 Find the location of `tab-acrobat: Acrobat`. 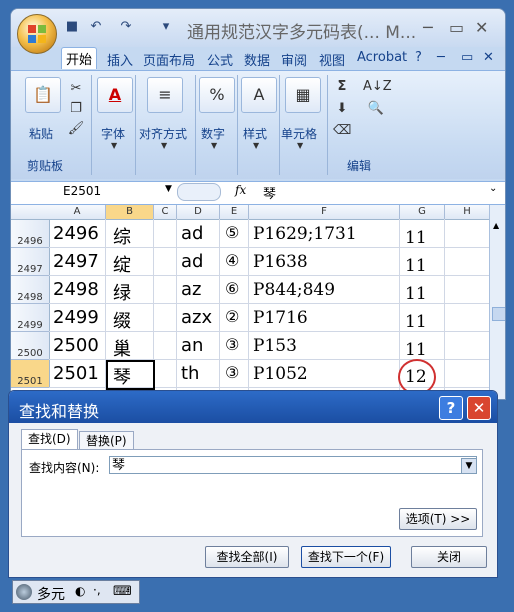

tab-acrobat: Acrobat is located at coordinates (382, 57).